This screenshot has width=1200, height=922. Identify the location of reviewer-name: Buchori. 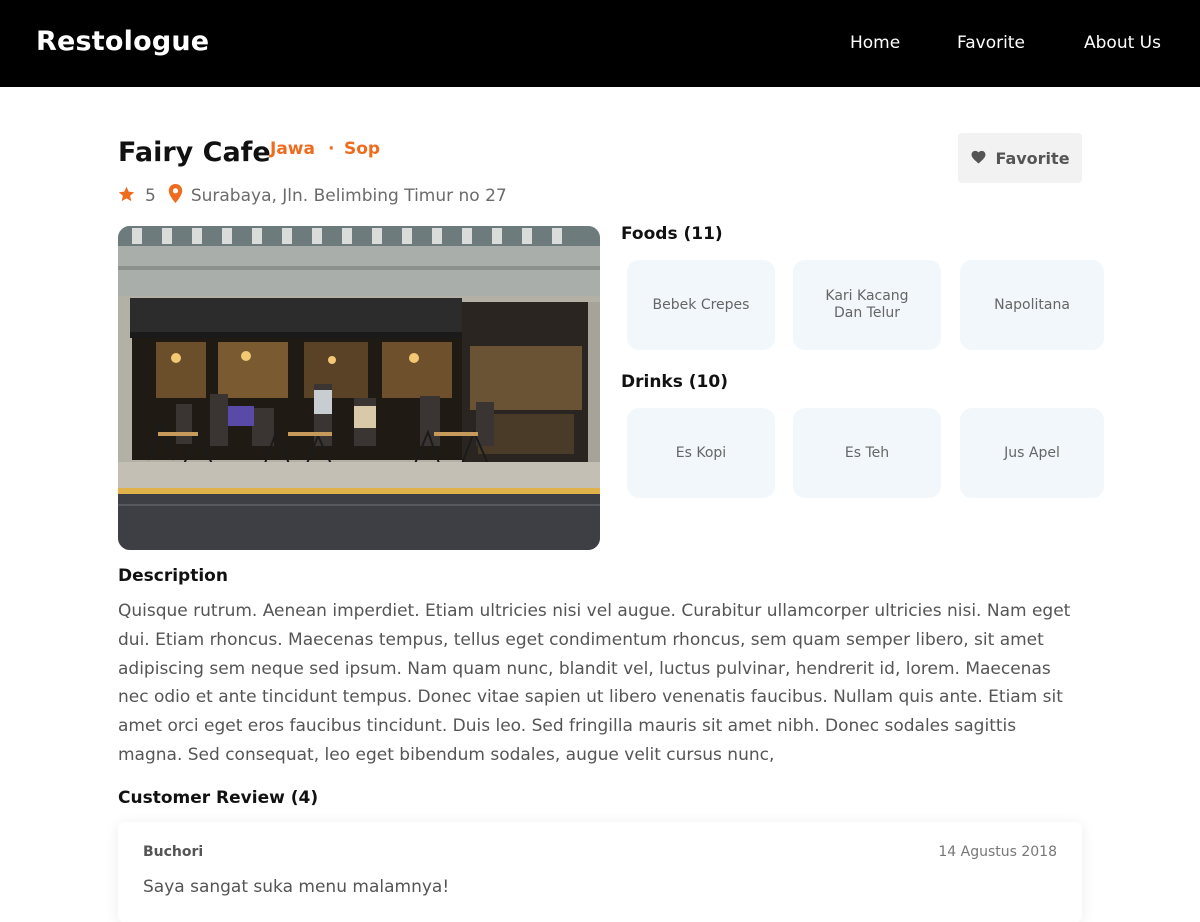
(173, 852).